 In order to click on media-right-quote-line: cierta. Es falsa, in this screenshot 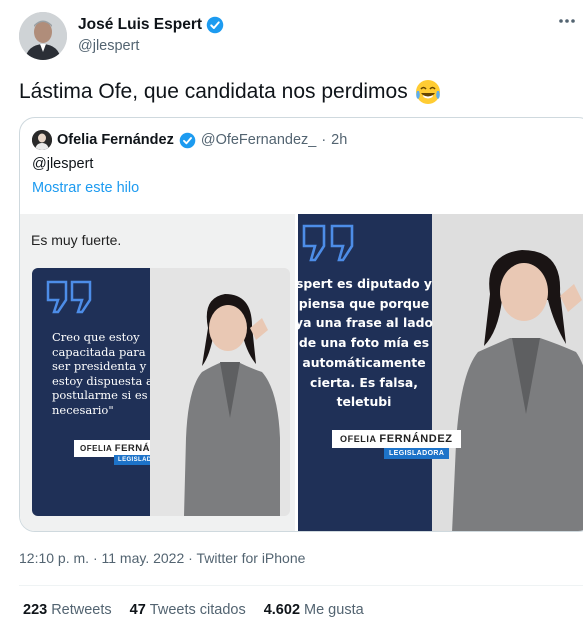, I will do `click(363, 382)`.